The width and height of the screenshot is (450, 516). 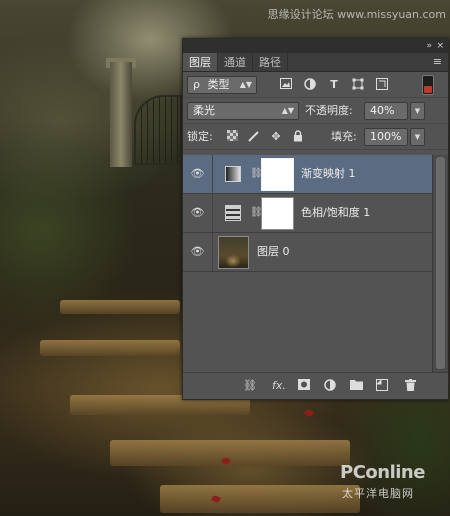 I want to click on new-layer-icon, so click(x=382, y=386).